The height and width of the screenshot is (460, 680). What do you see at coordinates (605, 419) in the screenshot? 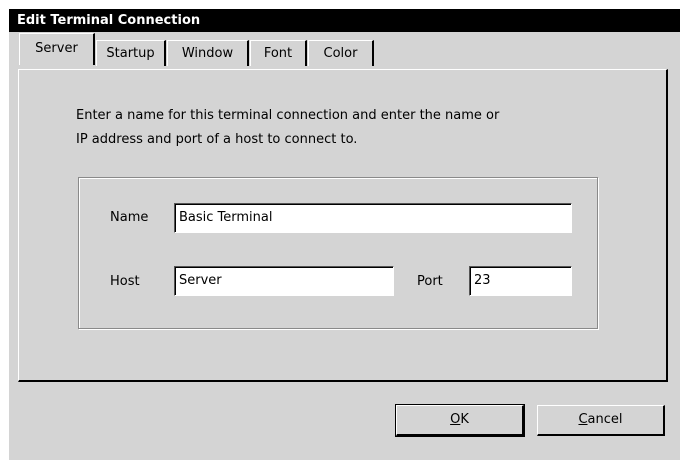
I see `cancel-label-rest: ancel` at bounding box center [605, 419].